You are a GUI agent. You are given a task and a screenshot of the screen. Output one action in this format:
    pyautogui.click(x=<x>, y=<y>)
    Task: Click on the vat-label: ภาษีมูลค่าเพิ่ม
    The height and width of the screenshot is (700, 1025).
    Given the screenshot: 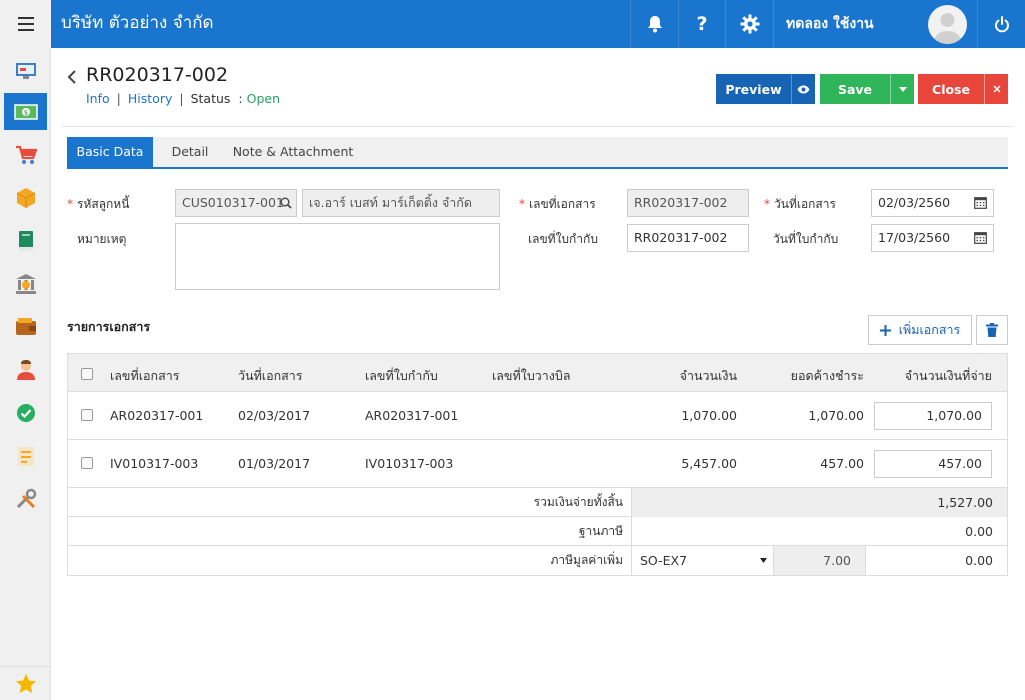 What is the action you would take?
    pyautogui.click(x=586, y=560)
    